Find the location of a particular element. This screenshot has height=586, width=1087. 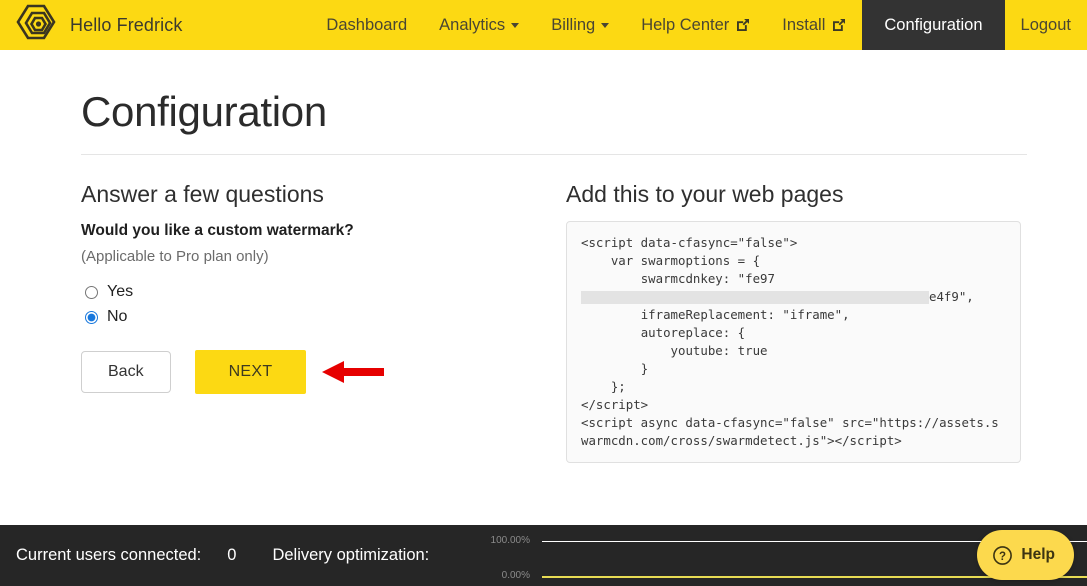

nav-item-dashboard: Dashboard is located at coordinates (366, 25).